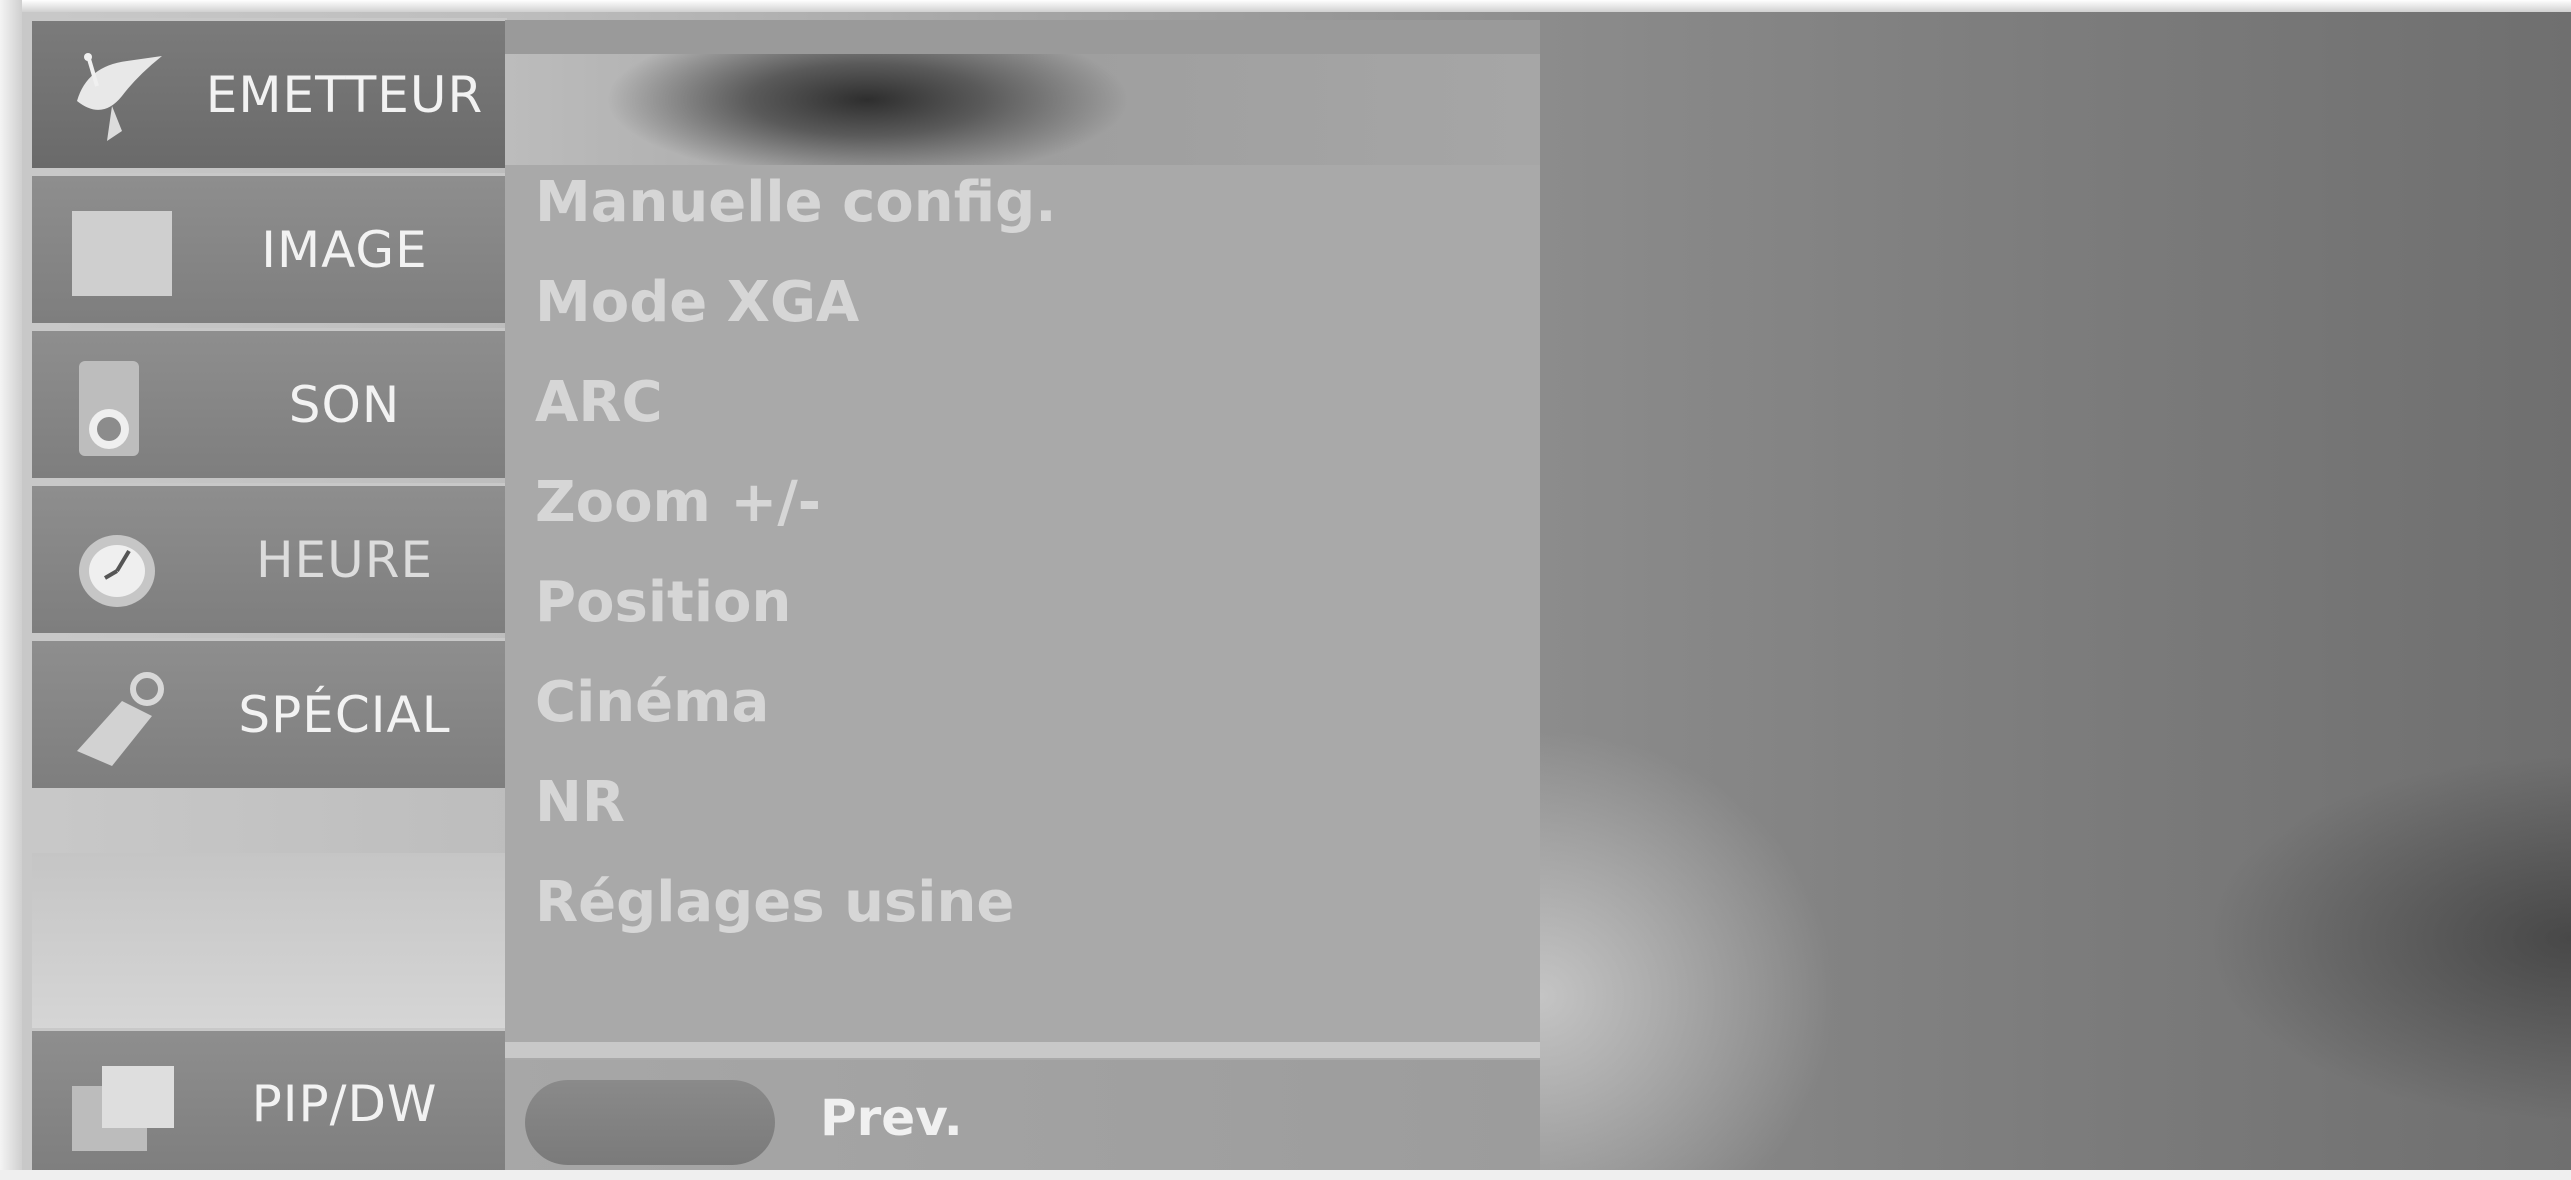 The height and width of the screenshot is (1180, 2571). Describe the element at coordinates (697, 302) in the screenshot. I see `menu-item-mode-xga: Mode XGA` at that location.